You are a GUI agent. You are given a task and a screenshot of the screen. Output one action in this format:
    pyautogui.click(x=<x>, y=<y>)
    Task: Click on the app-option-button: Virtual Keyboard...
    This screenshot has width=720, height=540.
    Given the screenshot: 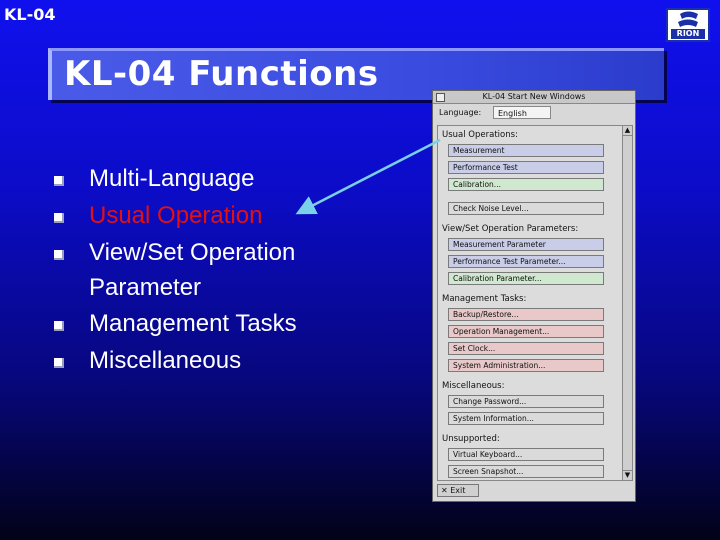 What is the action you would take?
    pyautogui.click(x=526, y=454)
    